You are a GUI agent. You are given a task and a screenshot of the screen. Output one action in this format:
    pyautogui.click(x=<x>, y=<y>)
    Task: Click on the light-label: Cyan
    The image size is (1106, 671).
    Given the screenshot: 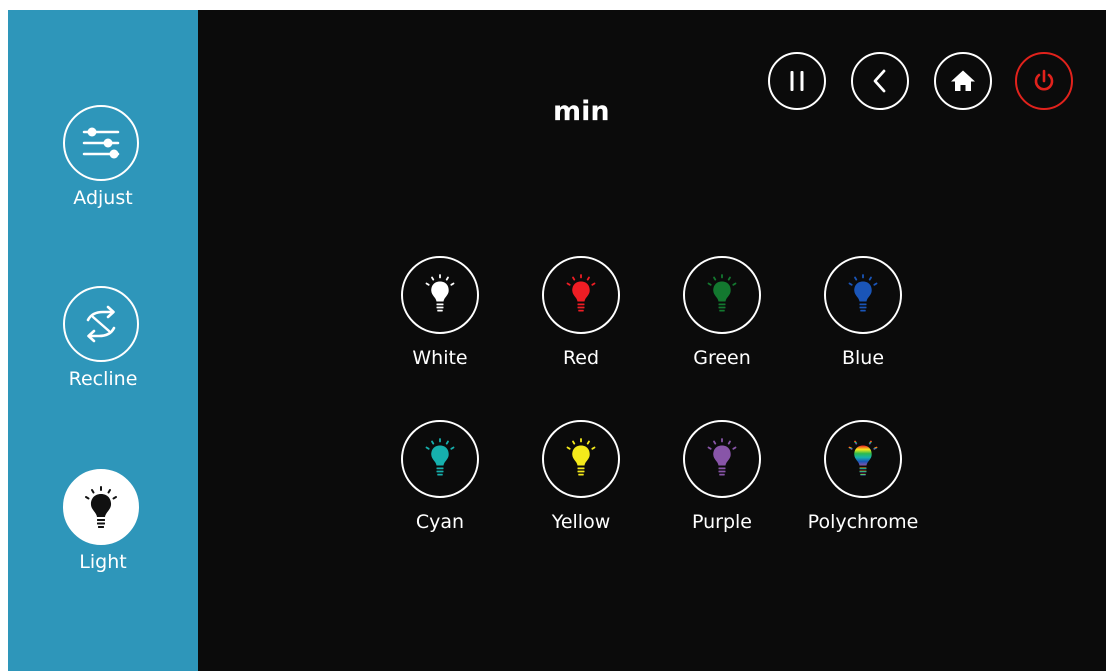 What is the action you would take?
    pyautogui.click(x=440, y=522)
    